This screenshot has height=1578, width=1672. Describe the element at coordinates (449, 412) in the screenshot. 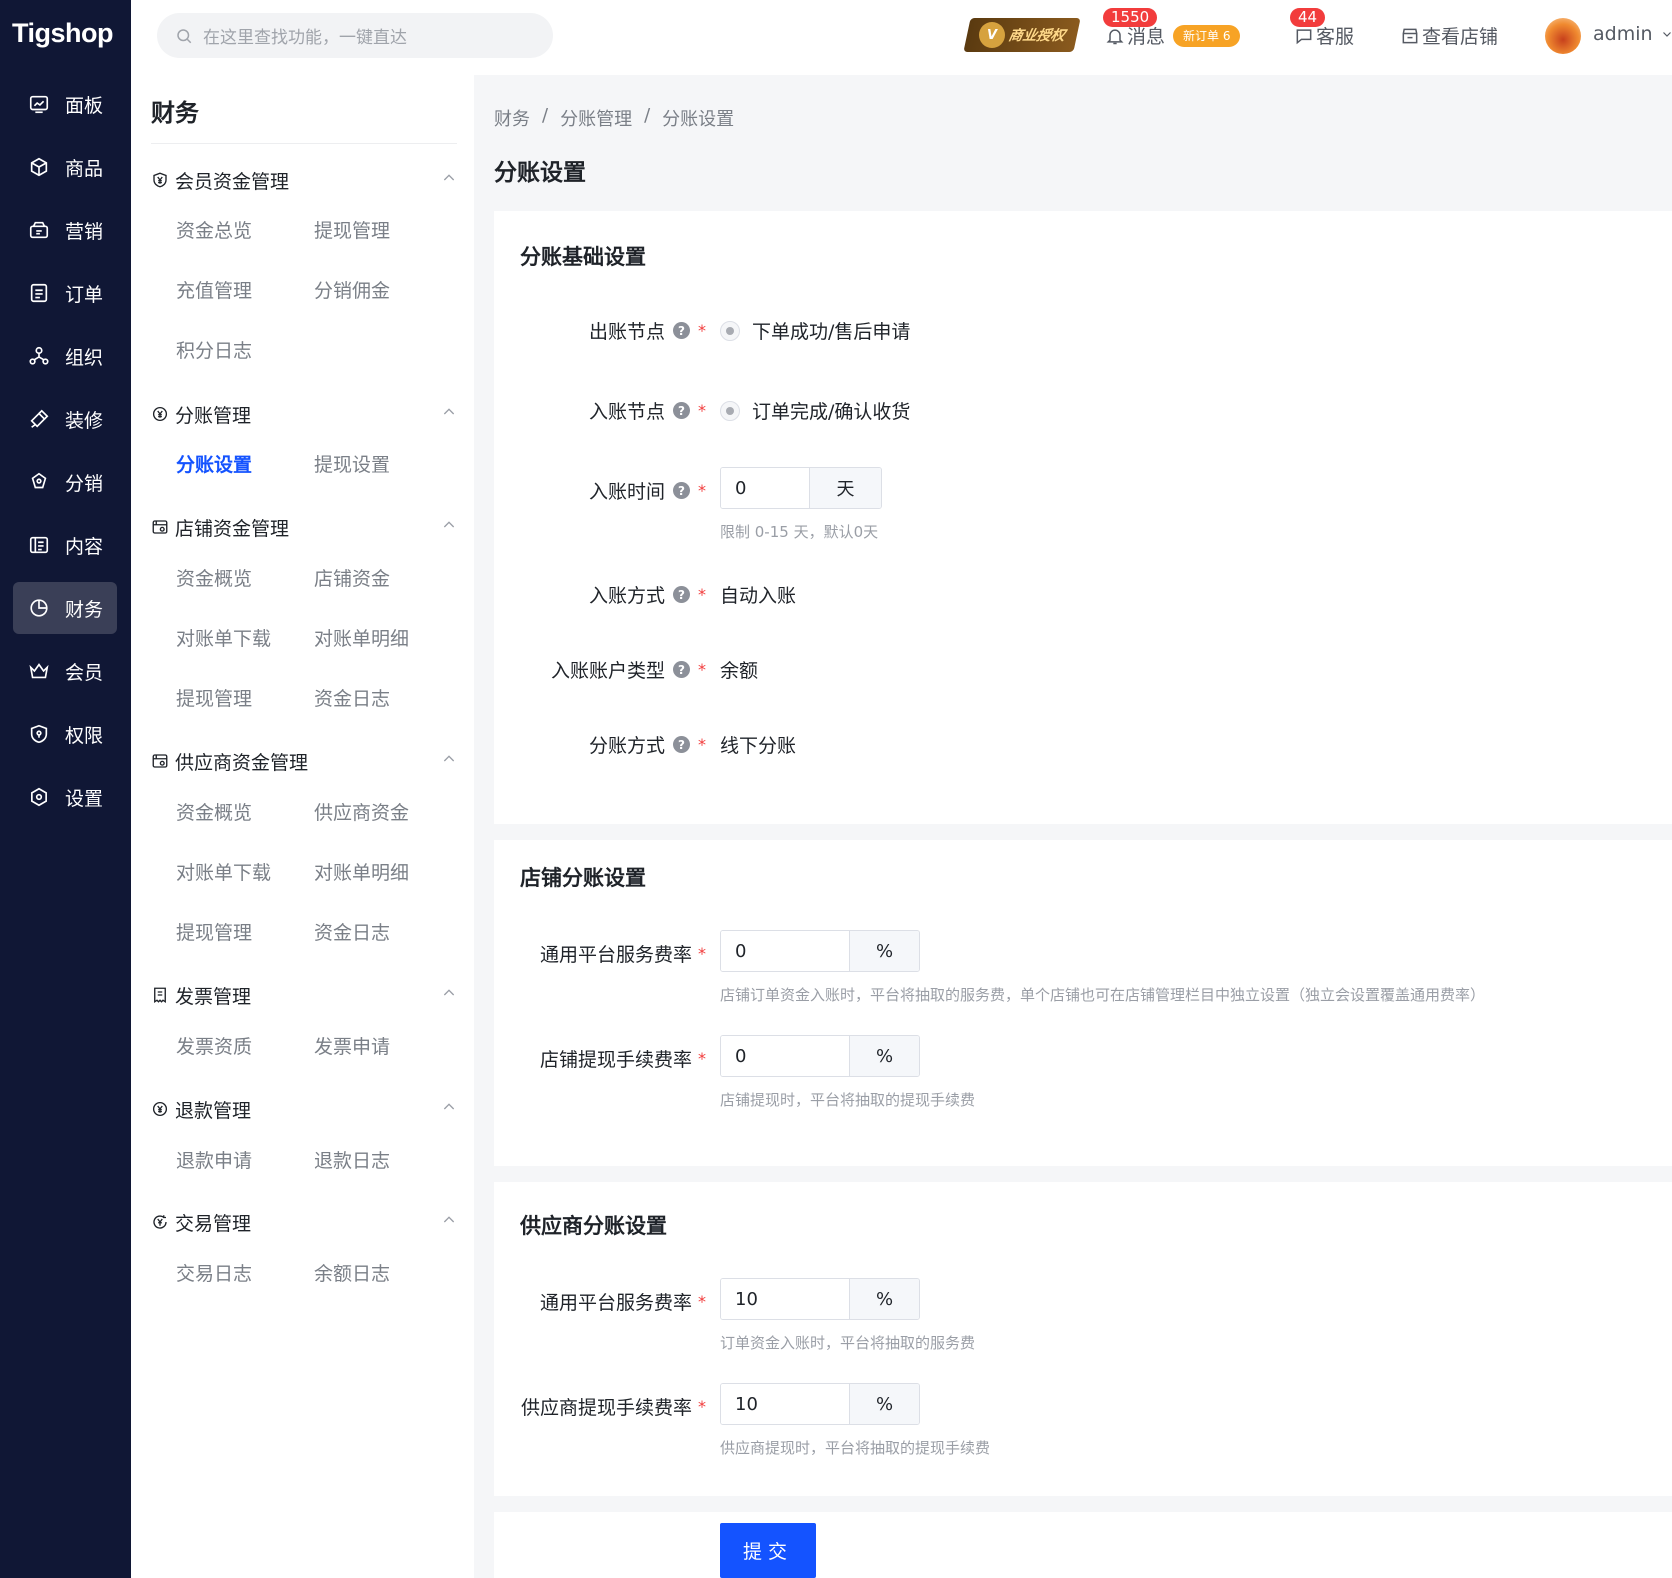

I see `chevron-up-icon` at that location.